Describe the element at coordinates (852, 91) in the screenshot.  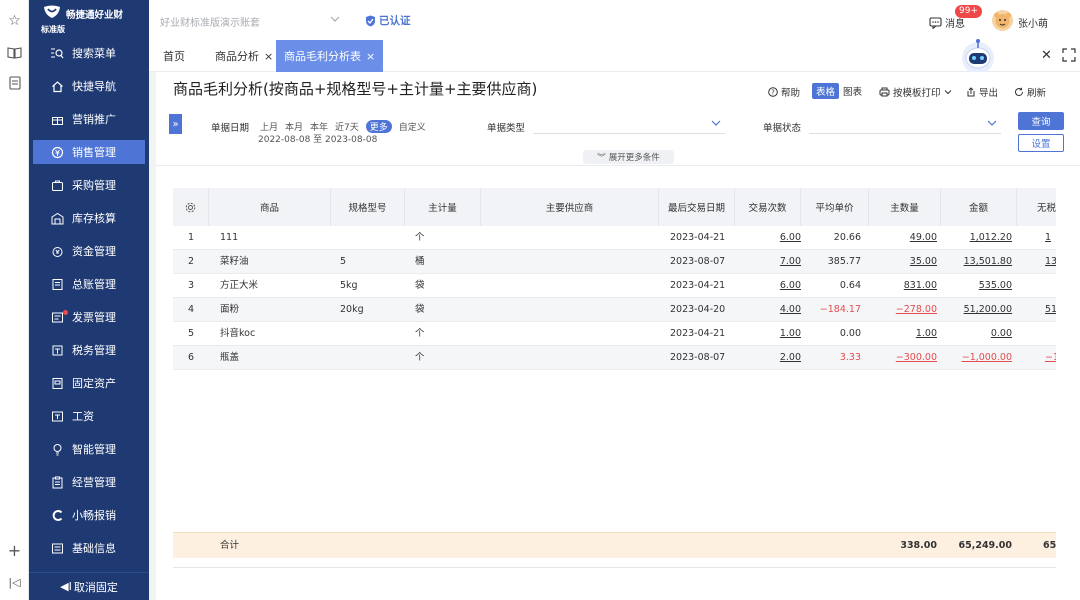
I see `view-chart-button: 图表` at that location.